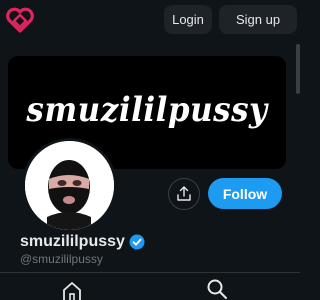 The height and width of the screenshot is (300, 320). What do you see at coordinates (150, 20) in the screenshot?
I see `top-bar: Login Sign up` at bounding box center [150, 20].